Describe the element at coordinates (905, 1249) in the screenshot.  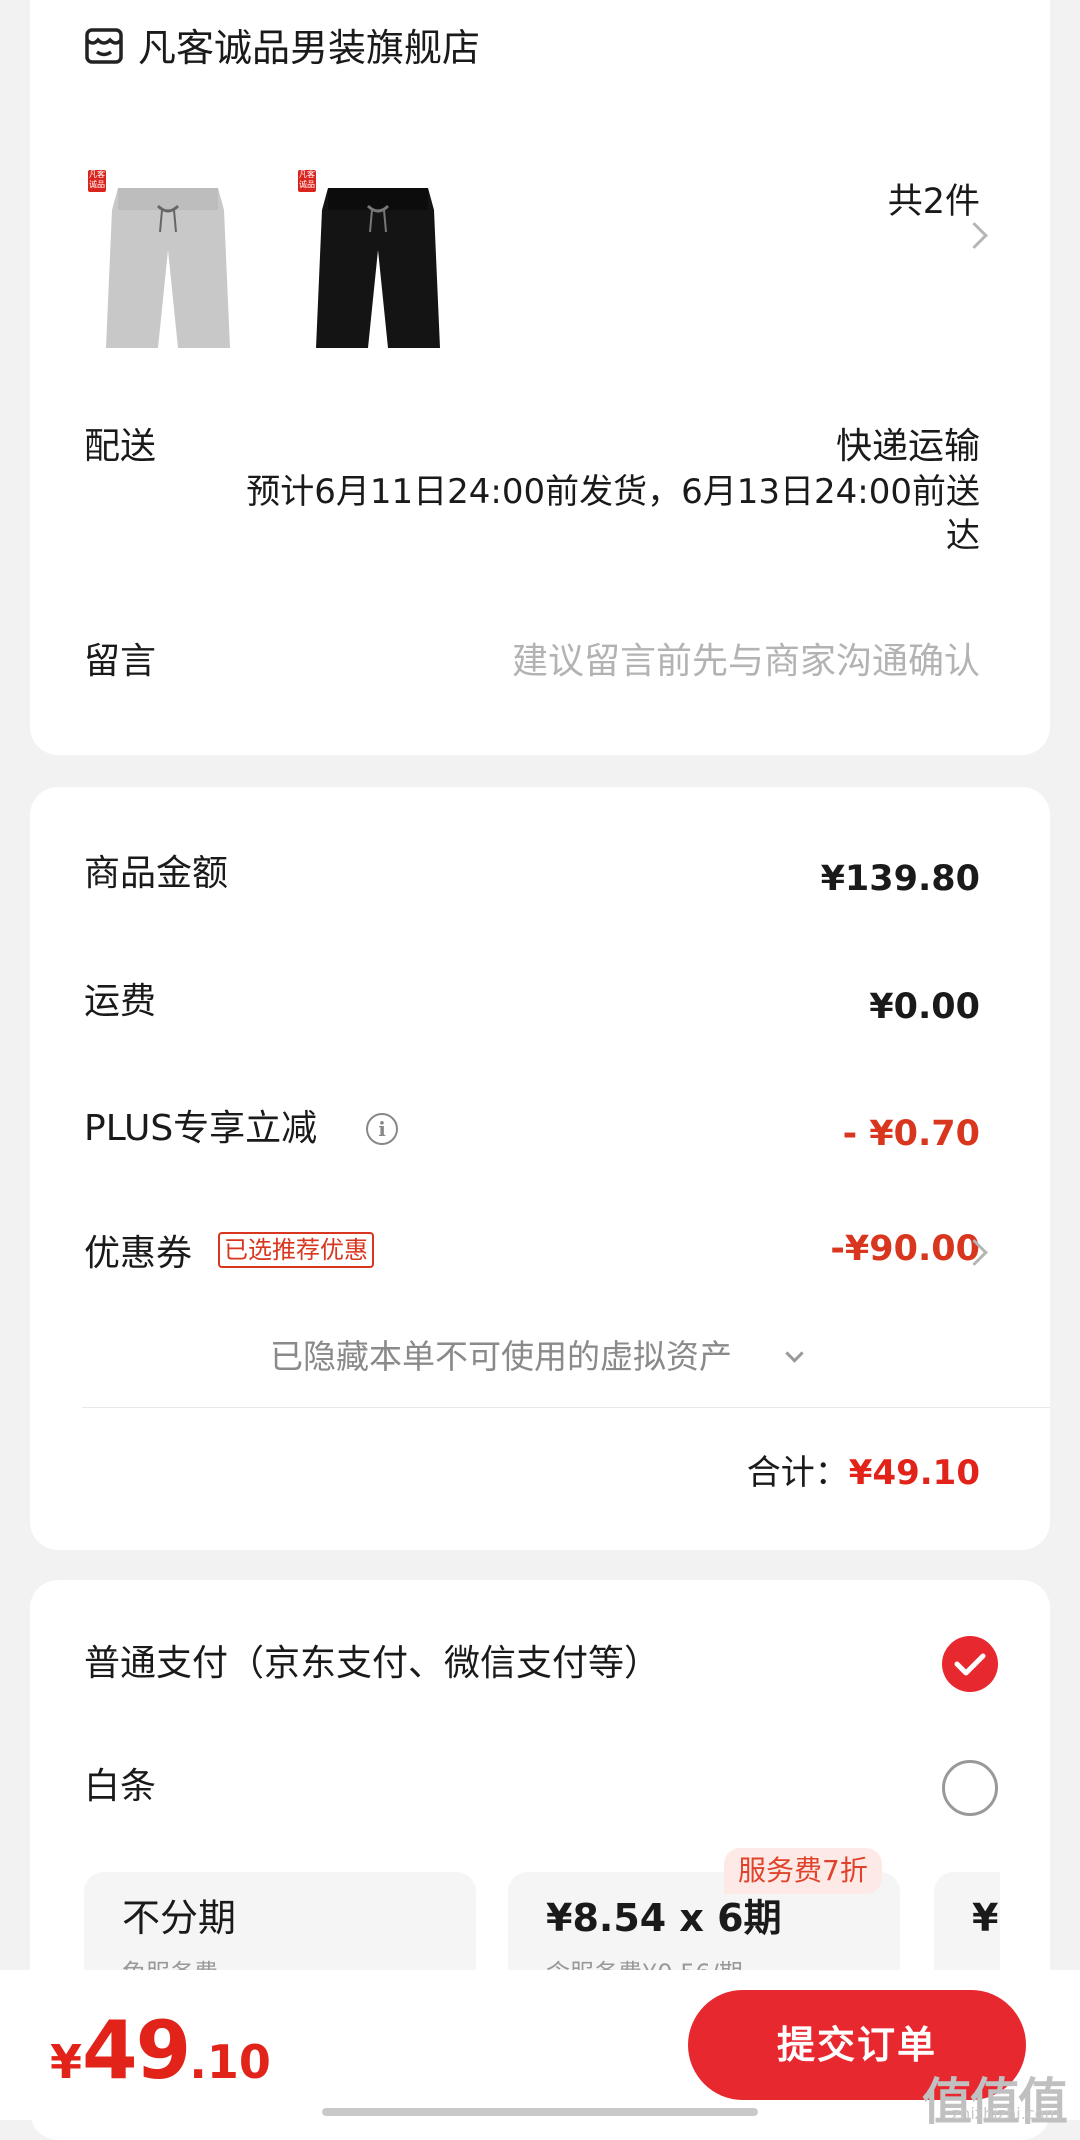
I see `coupon-value: -¥90.00` at that location.